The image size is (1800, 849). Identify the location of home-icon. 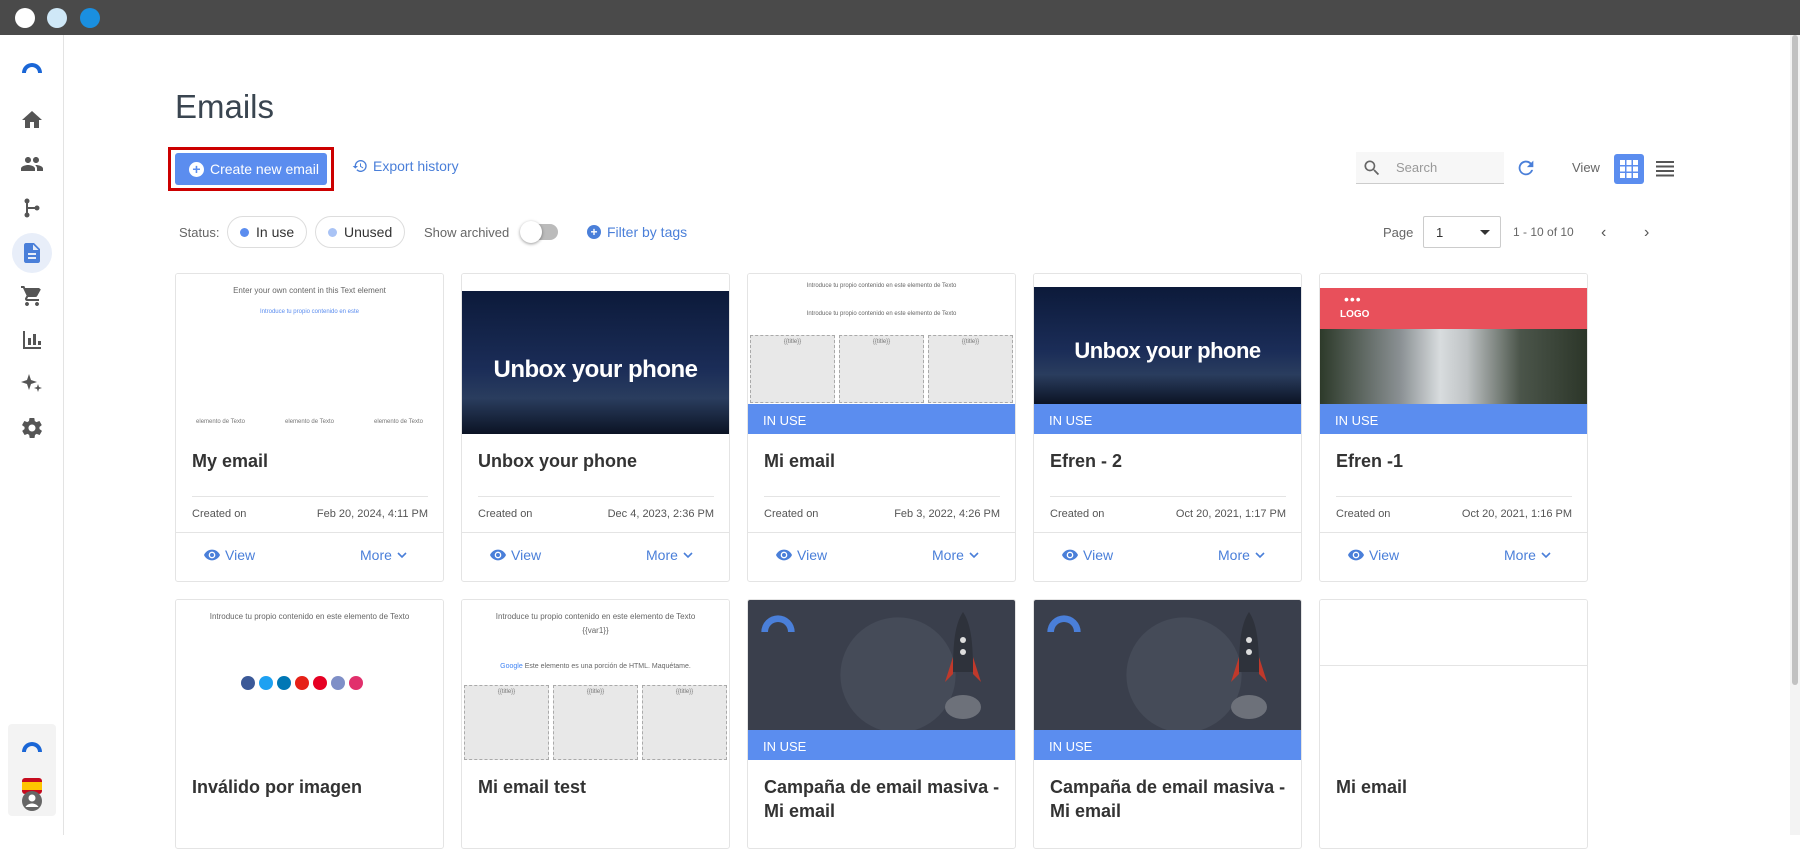
(32, 120).